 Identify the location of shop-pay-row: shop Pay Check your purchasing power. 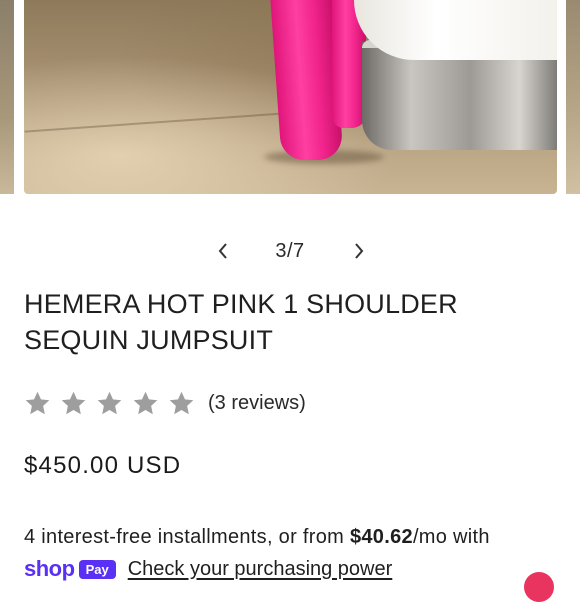
(208, 569).